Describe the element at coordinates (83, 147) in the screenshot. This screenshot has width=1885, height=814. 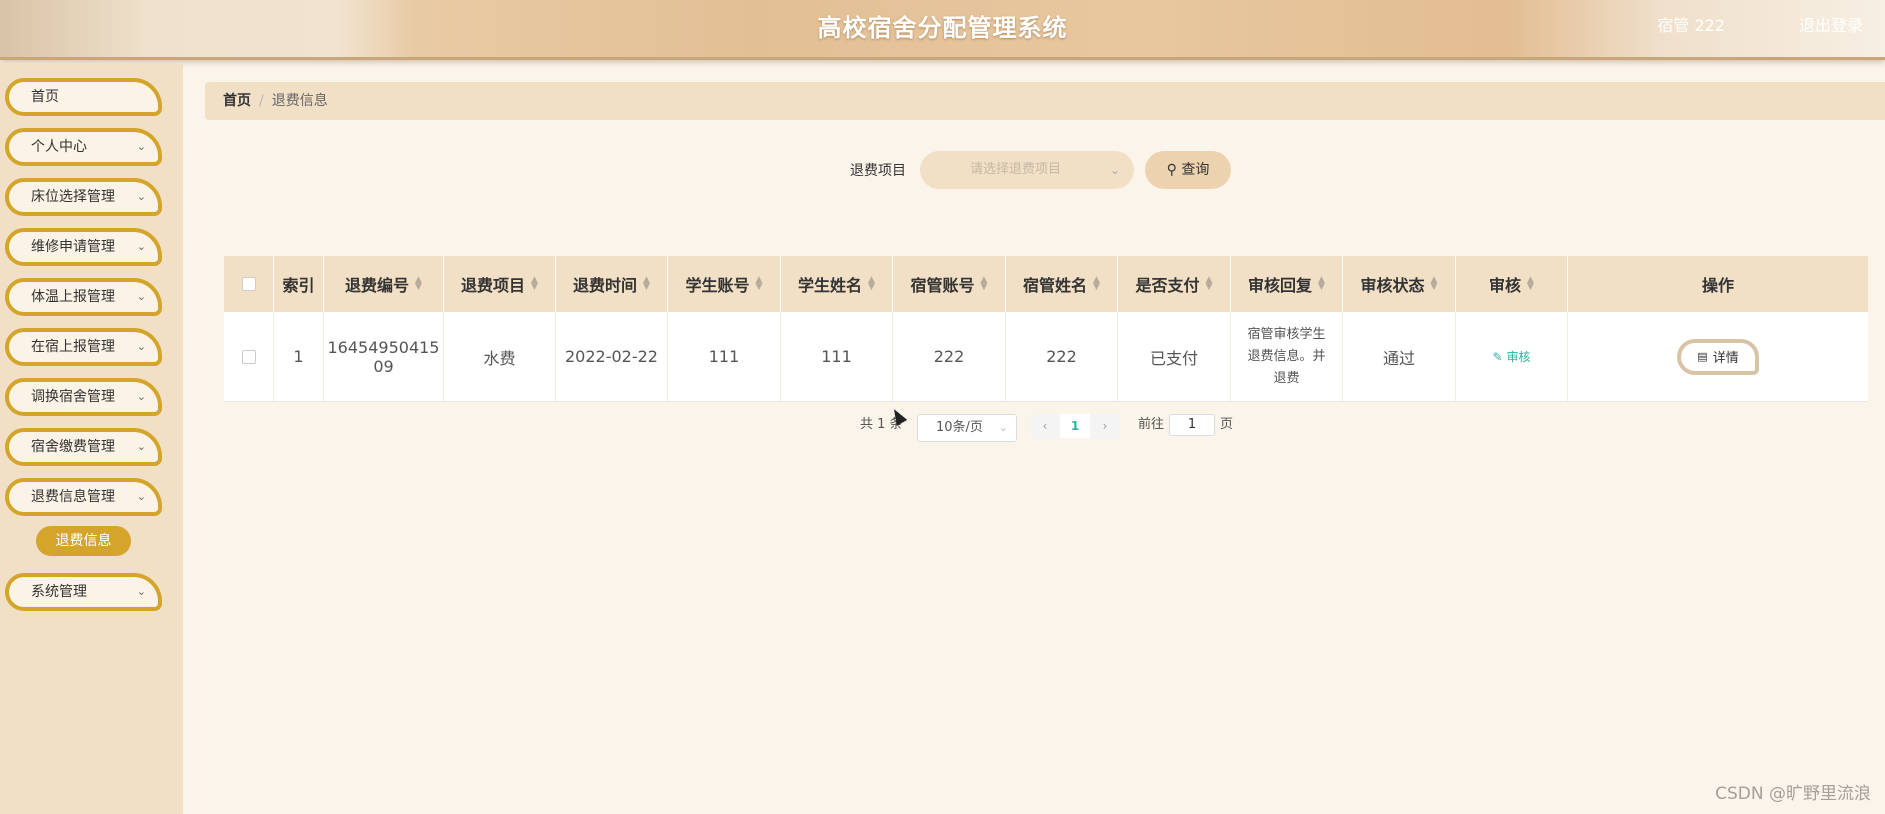
I see `sidebar-item-personal-center: 个人中心 ⌄` at that location.